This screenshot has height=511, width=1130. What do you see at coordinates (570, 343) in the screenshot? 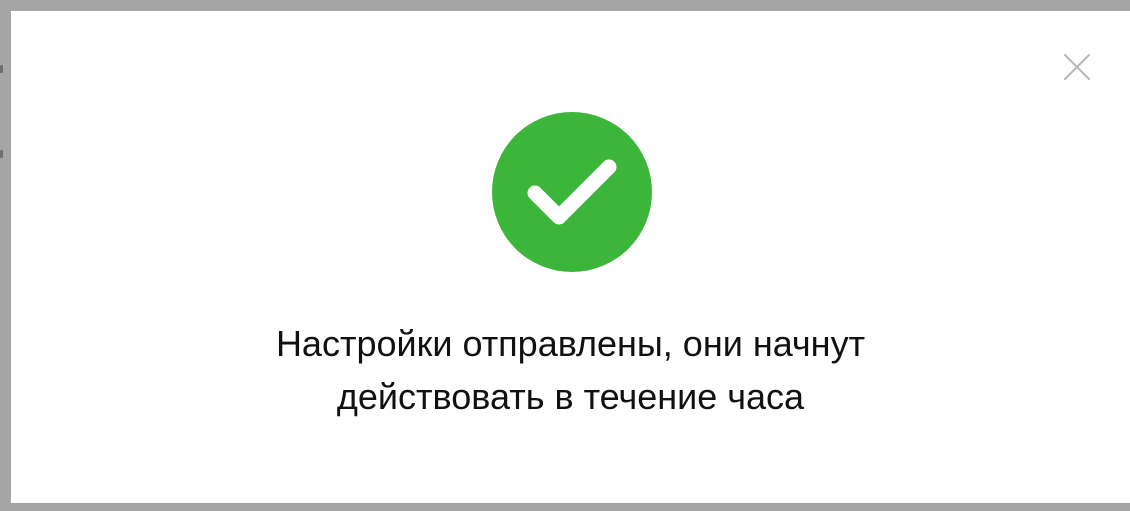
I see `confirmation-message-line: Настройки отправлены, они начнут` at bounding box center [570, 343].